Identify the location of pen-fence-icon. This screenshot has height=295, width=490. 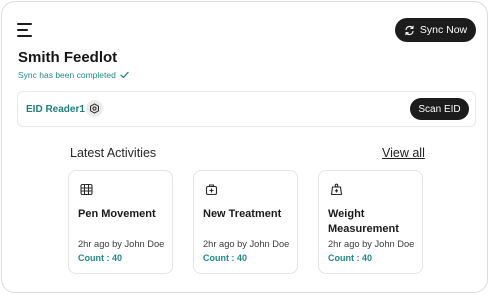
(86, 189).